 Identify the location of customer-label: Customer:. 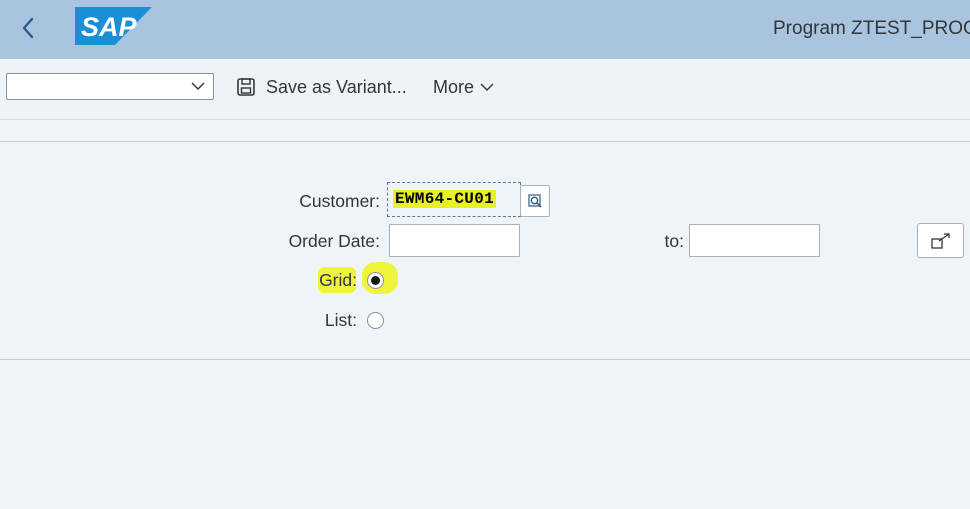
(339, 201).